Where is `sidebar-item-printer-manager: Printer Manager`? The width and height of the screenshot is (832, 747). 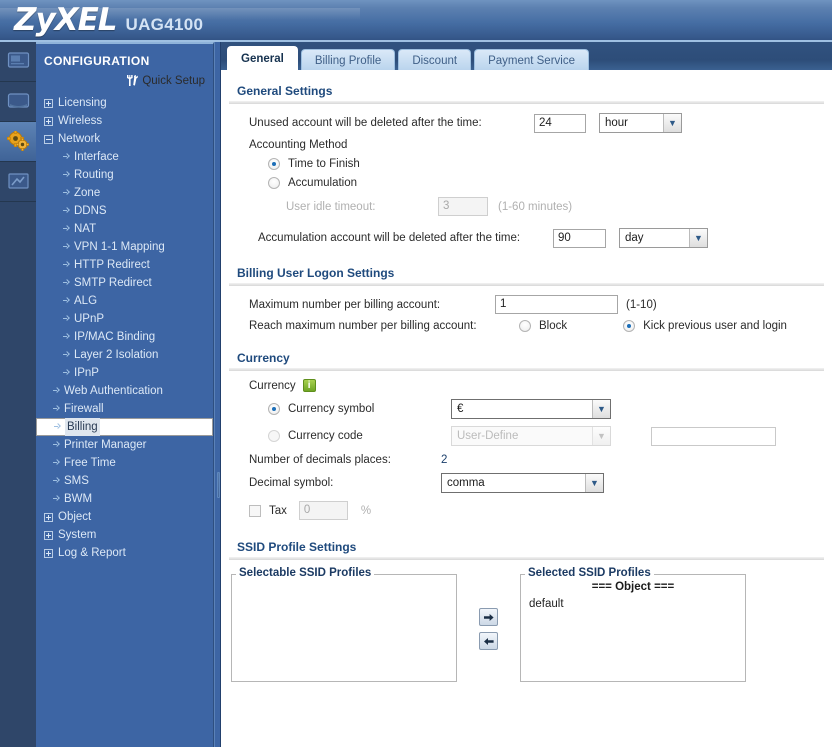
sidebar-item-printer-manager: Printer Manager is located at coordinates (124, 445).